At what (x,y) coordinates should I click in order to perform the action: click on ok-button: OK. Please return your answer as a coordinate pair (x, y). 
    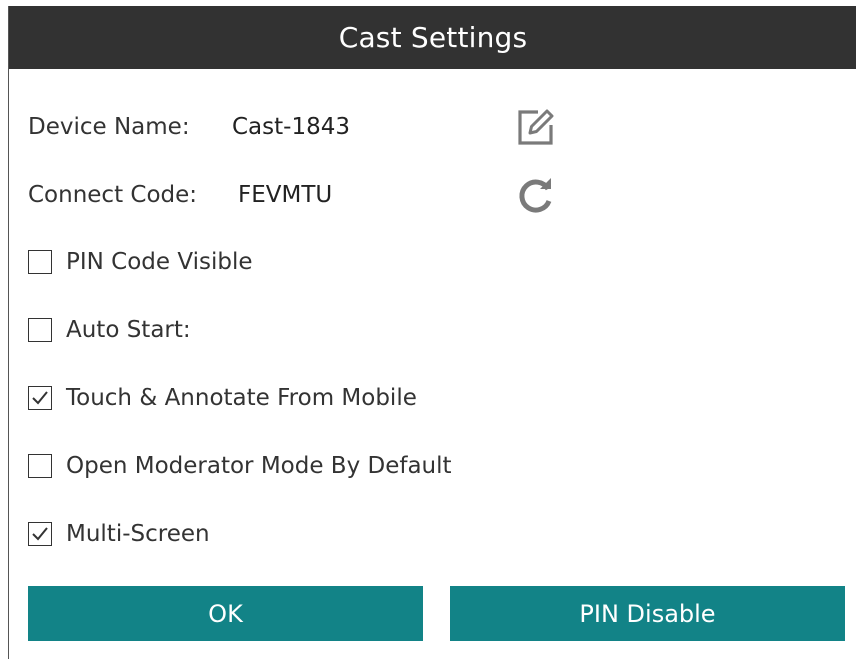
    Looking at the image, I should click on (225, 613).